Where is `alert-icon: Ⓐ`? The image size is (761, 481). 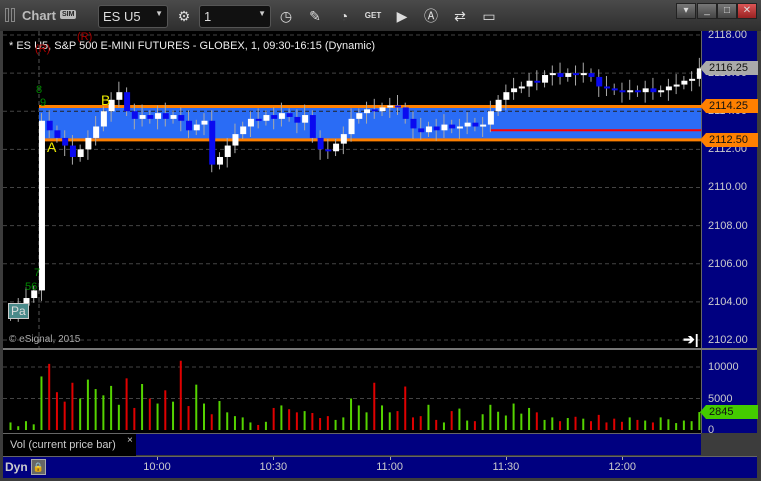 alert-icon: Ⓐ is located at coordinates (431, 16).